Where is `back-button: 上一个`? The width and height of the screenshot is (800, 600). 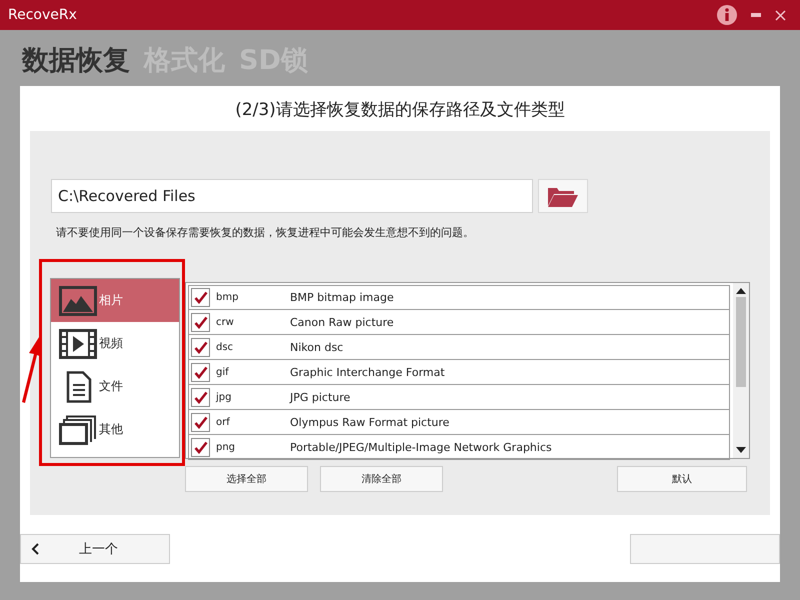 back-button: 上一个 is located at coordinates (95, 549).